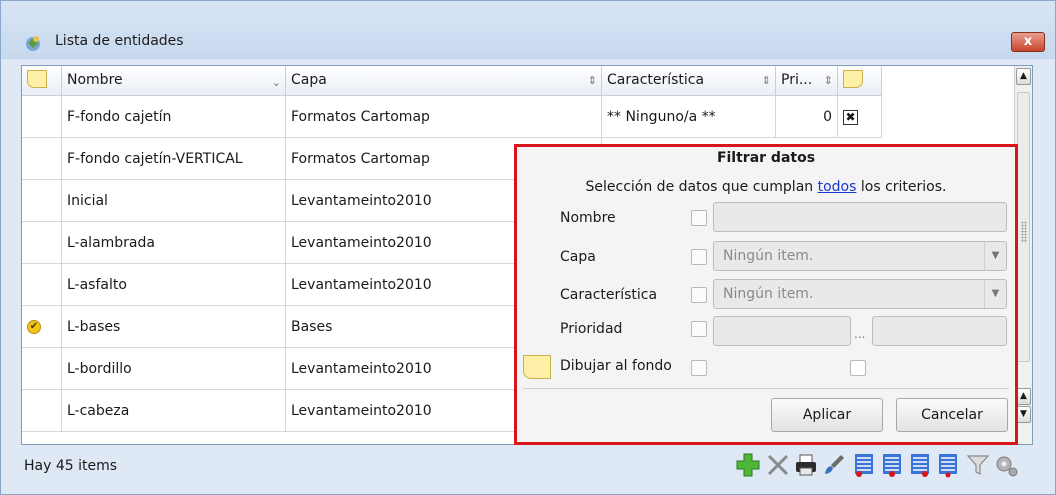  I want to click on scroll-thumb, so click(1023, 227).